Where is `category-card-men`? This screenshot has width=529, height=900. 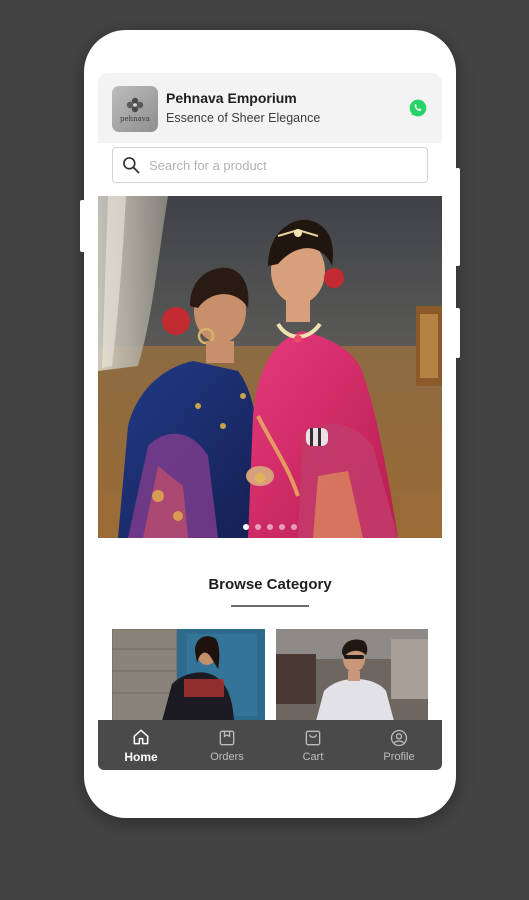 category-card-men is located at coordinates (352, 675).